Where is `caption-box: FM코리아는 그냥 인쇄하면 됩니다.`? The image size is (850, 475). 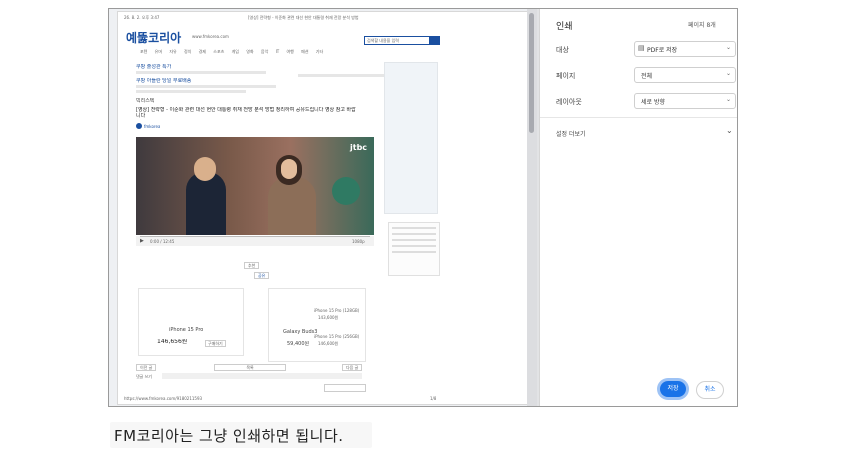 caption-box: FM코리아는 그냥 인쇄하면 됩니다. is located at coordinates (241, 435).